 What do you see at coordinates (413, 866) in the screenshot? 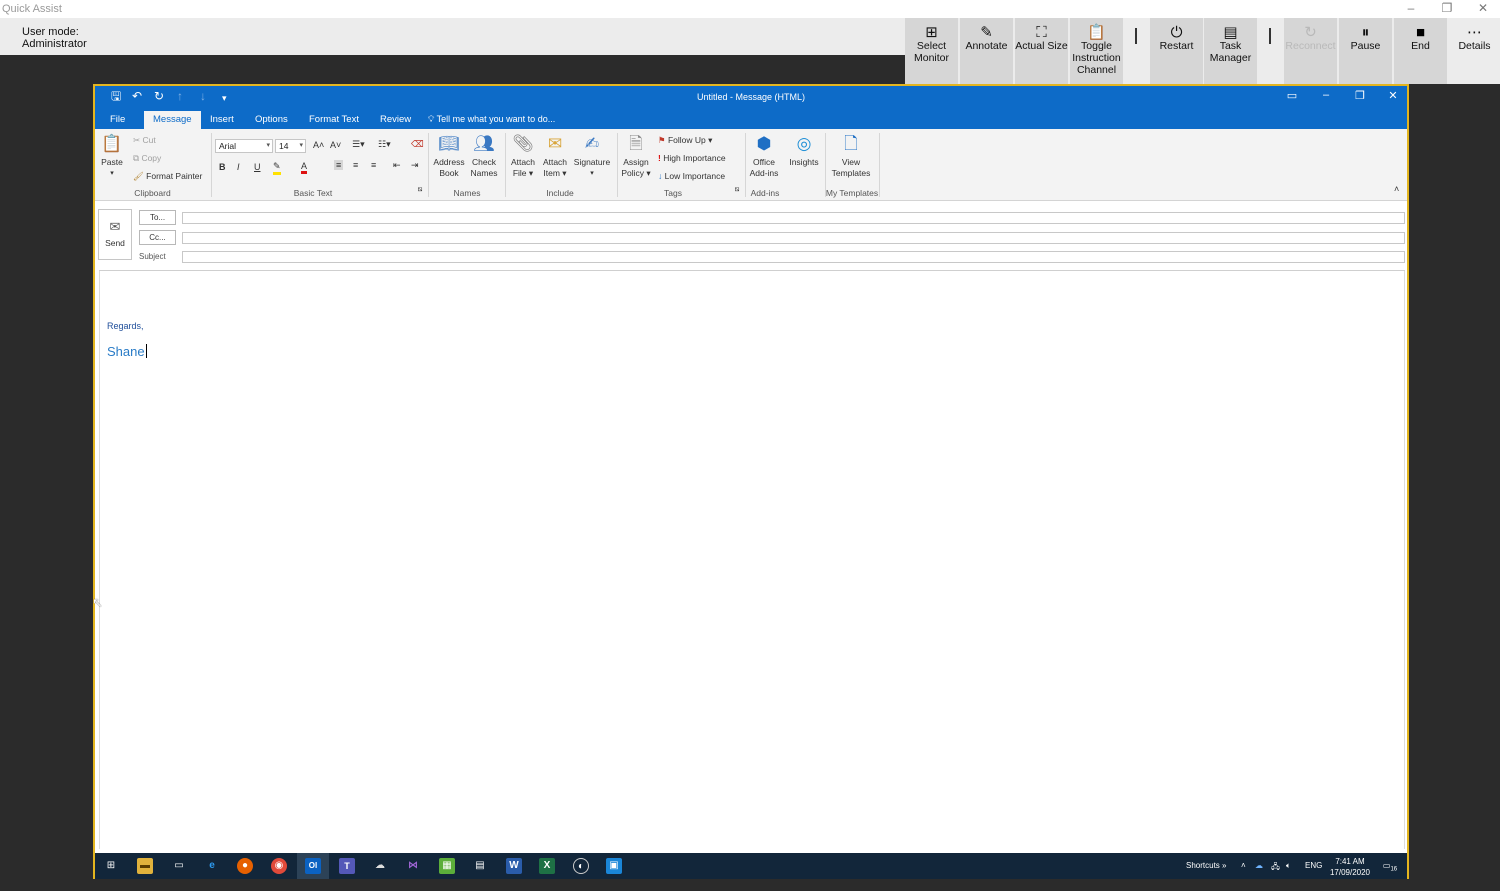
I see `visual-studio-icon: ⋈` at bounding box center [413, 866].